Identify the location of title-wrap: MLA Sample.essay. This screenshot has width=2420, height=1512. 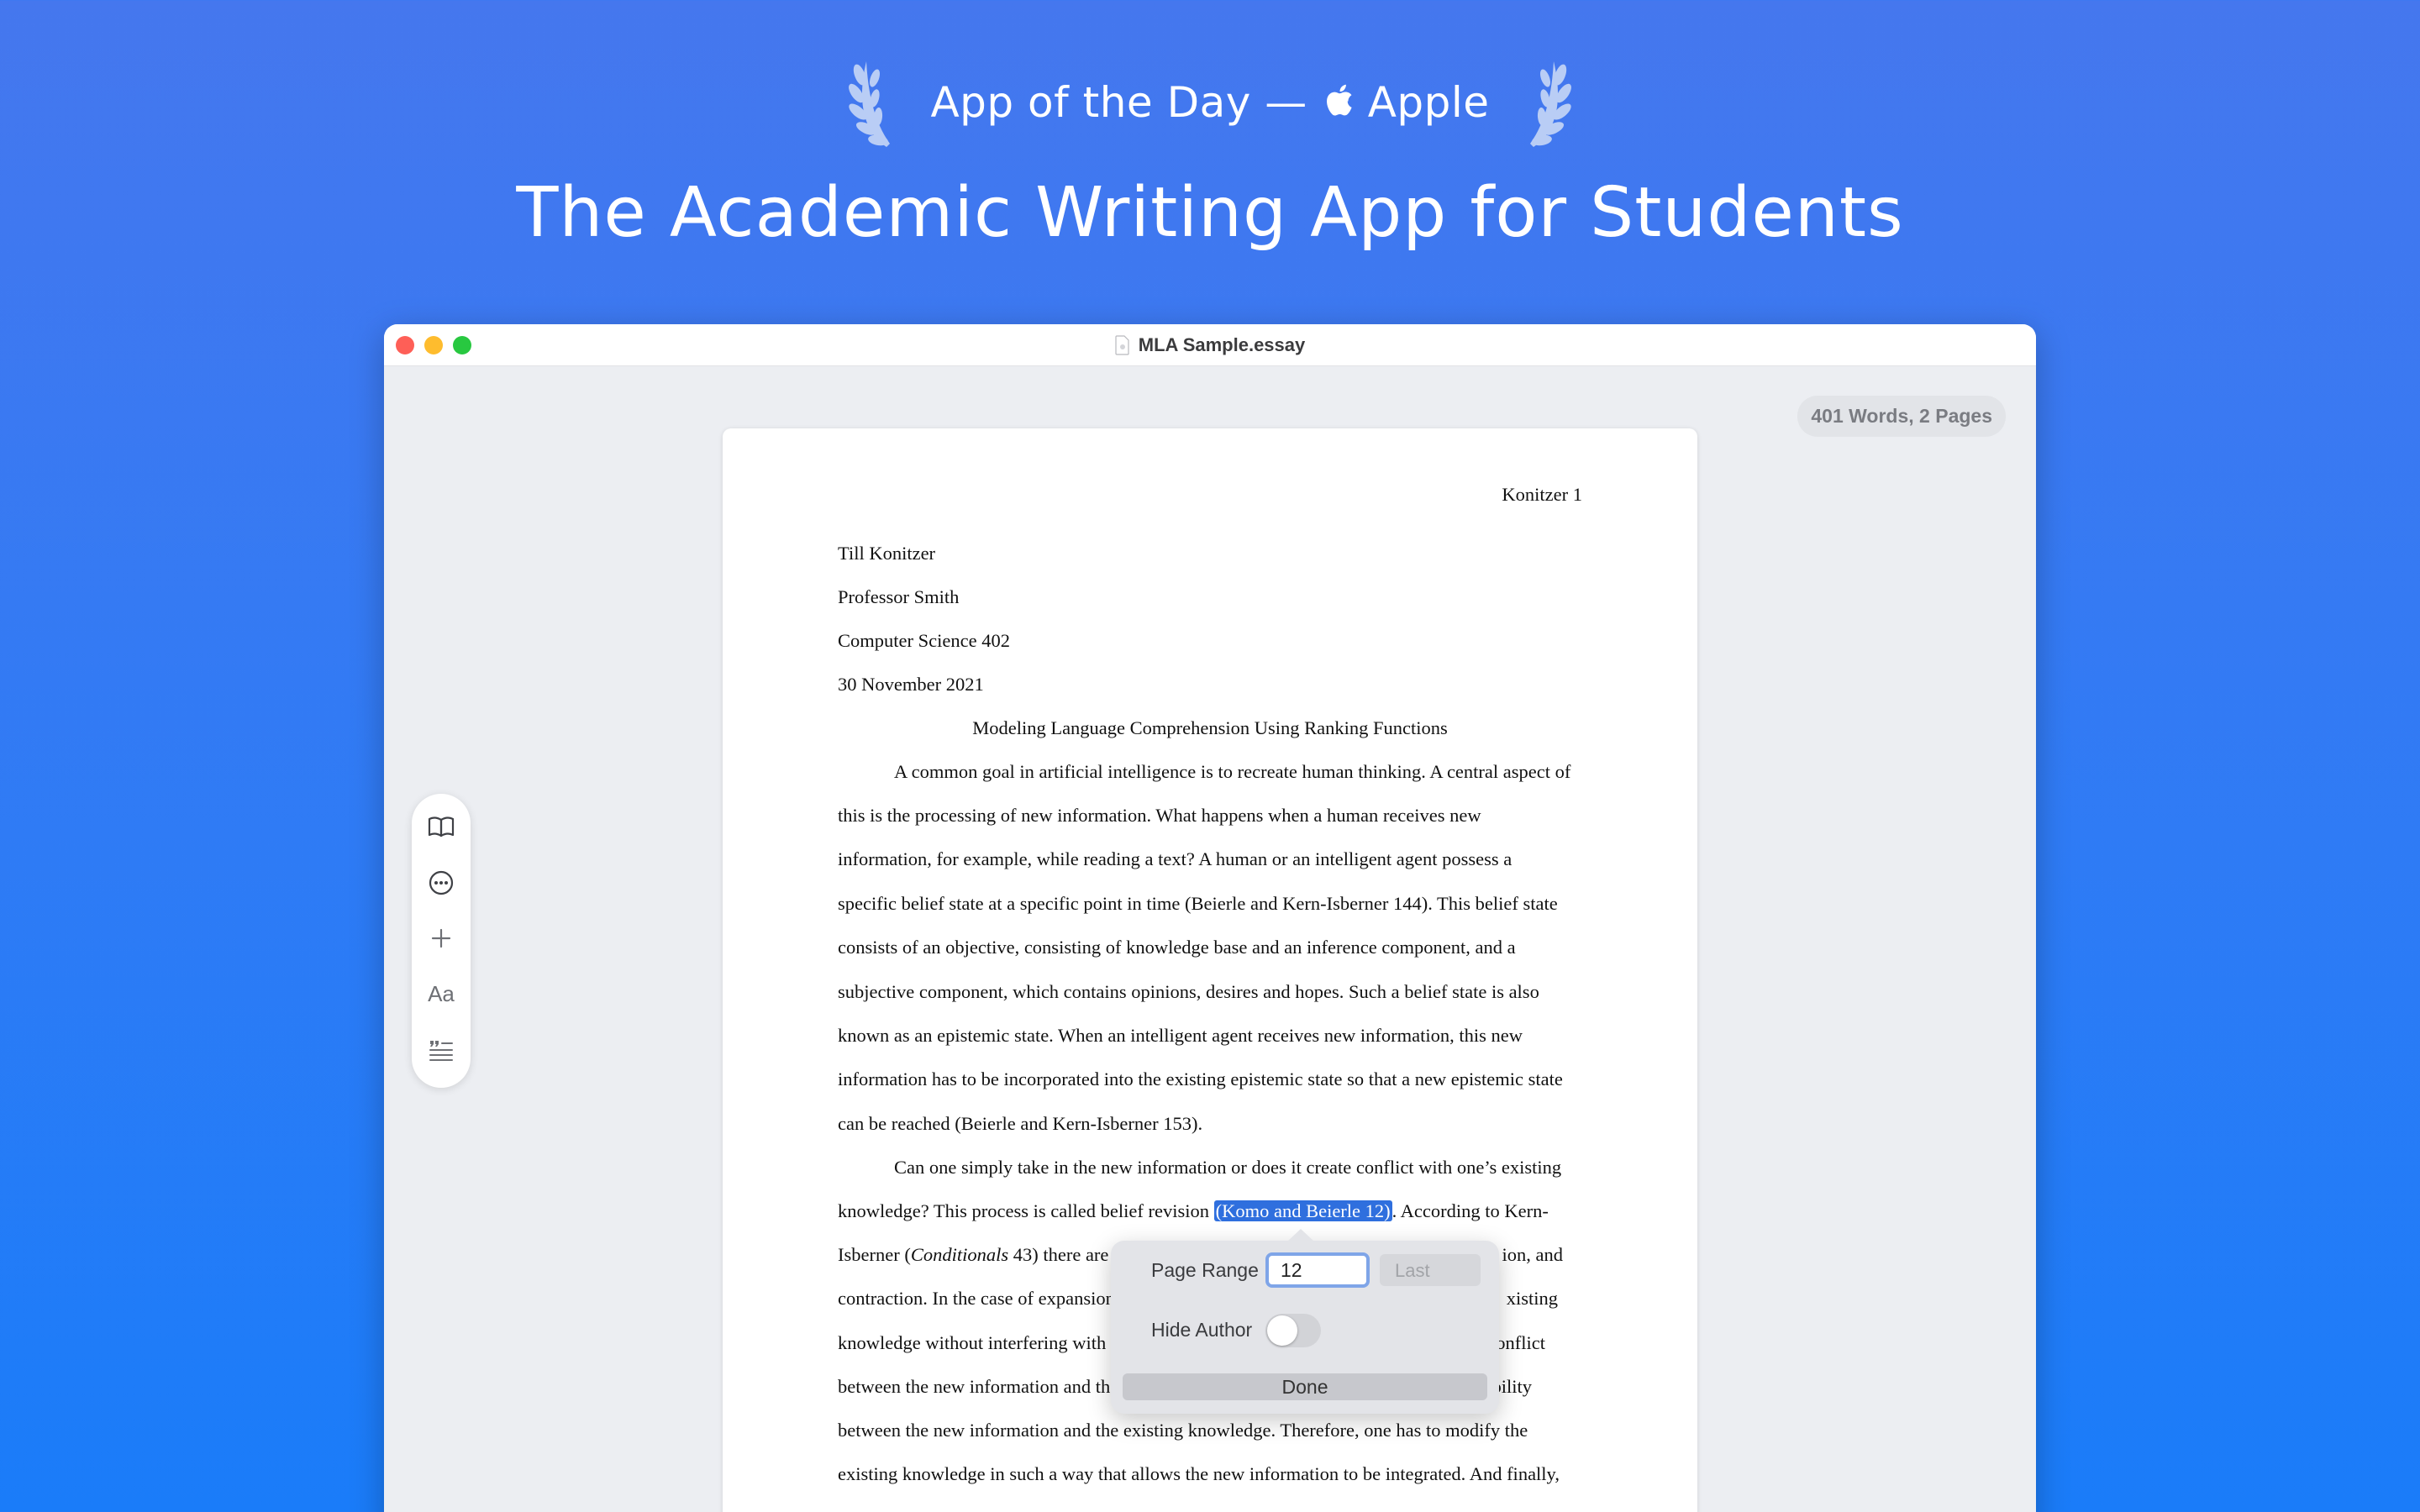
(1210, 345).